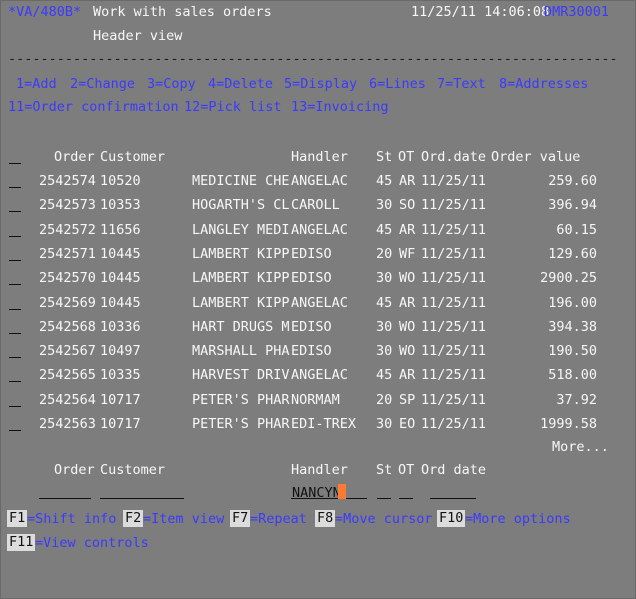  Describe the element at coordinates (316, 493) in the screenshot. I see `filter-handler-value: NANCYN` at that location.